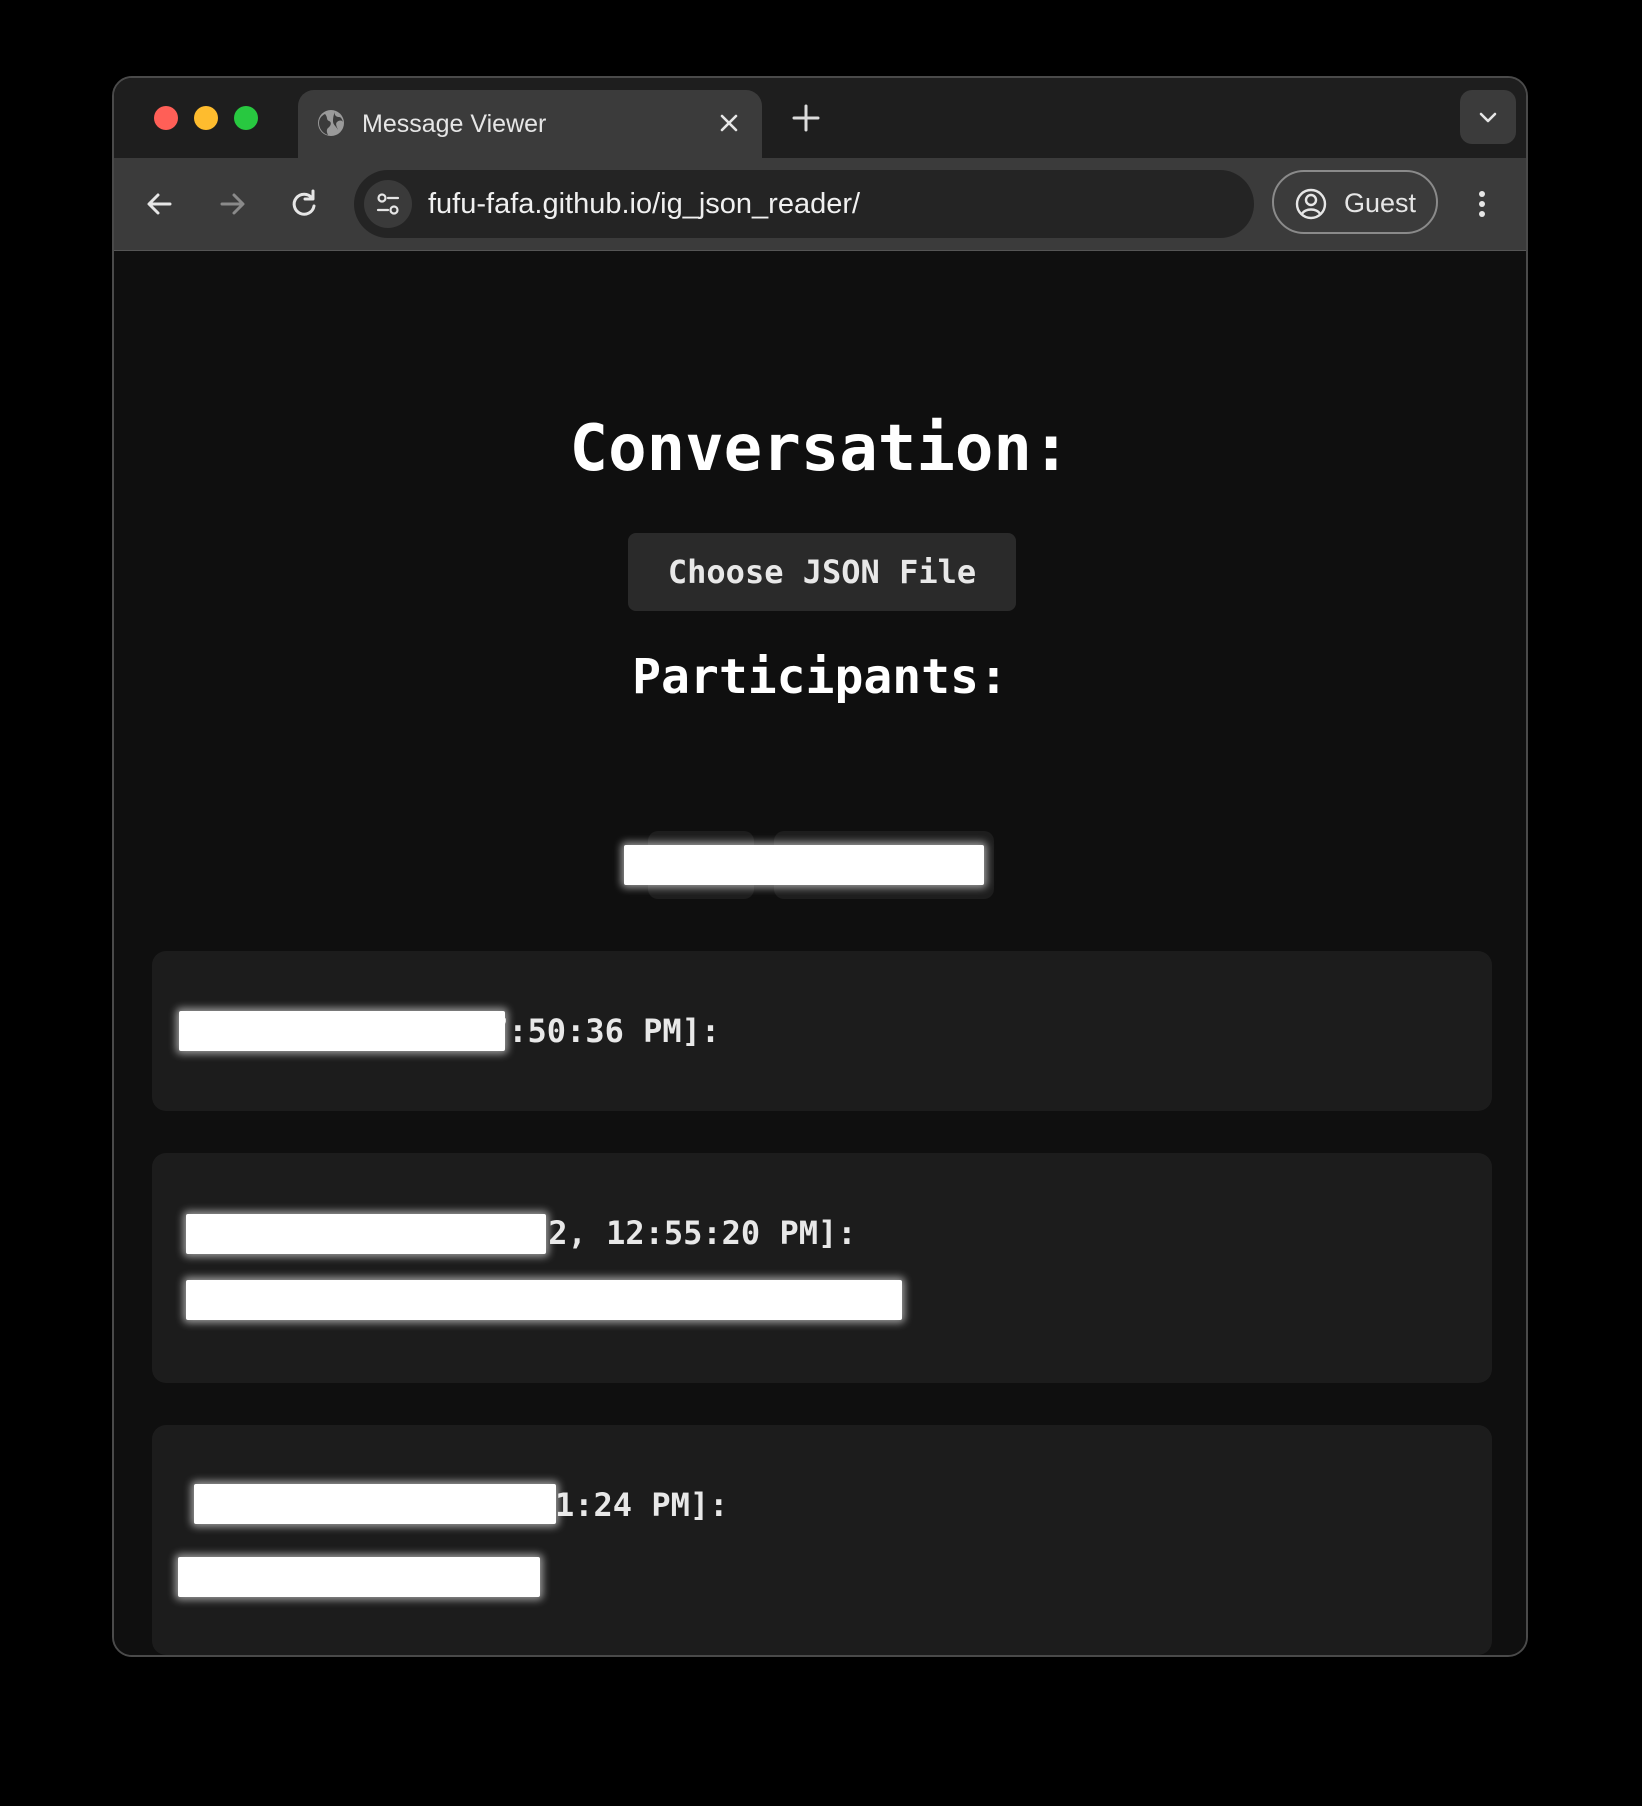 This screenshot has width=1642, height=1806. I want to click on message-card: 22, 12:55:20 PM]:, so click(822, 1268).